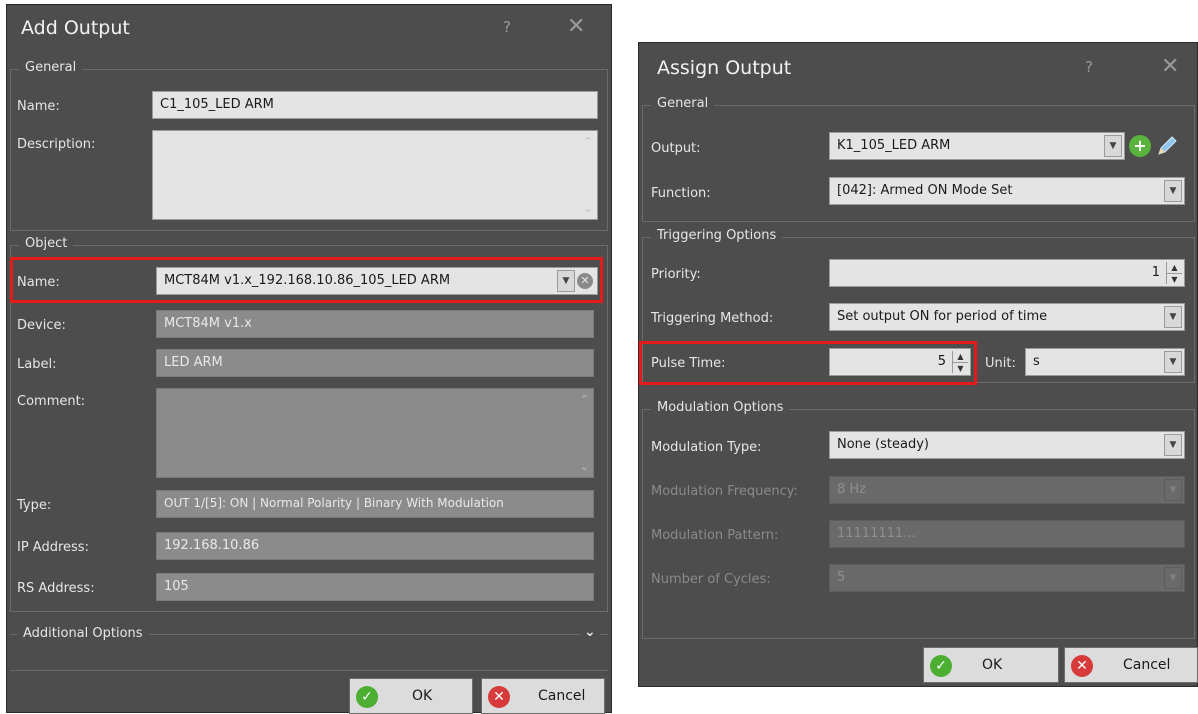 The height and width of the screenshot is (714, 1198). What do you see at coordinates (585, 281) in the screenshot?
I see `clear-icon: ✕` at bounding box center [585, 281].